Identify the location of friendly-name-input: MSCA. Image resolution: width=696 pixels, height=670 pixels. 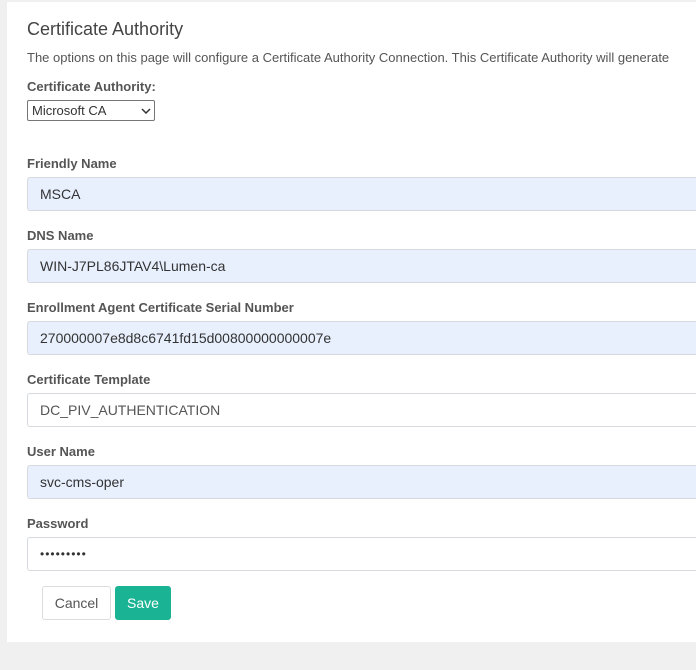
(361, 194).